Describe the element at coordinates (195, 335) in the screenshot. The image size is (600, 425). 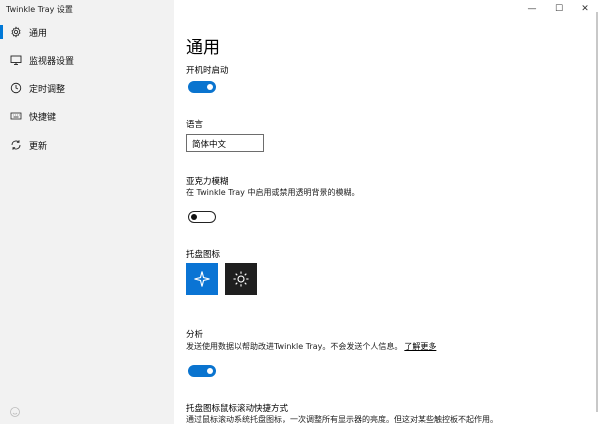
I see `analytics-label: 分析` at that location.